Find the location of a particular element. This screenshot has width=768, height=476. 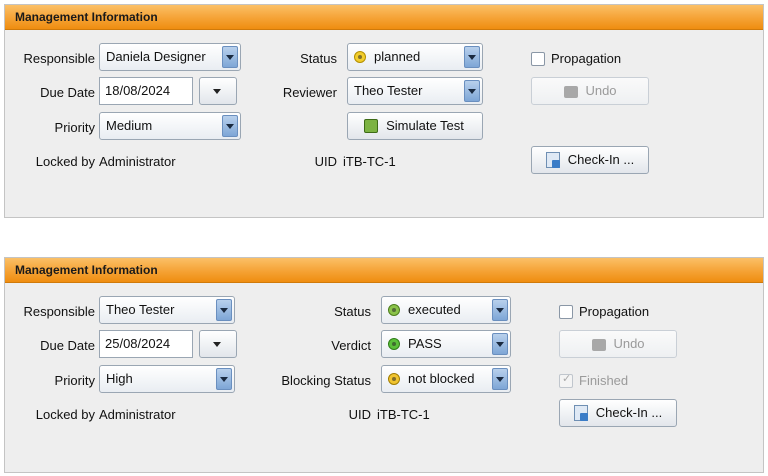

simulate-test-label: Simulate Test is located at coordinates (425, 125).